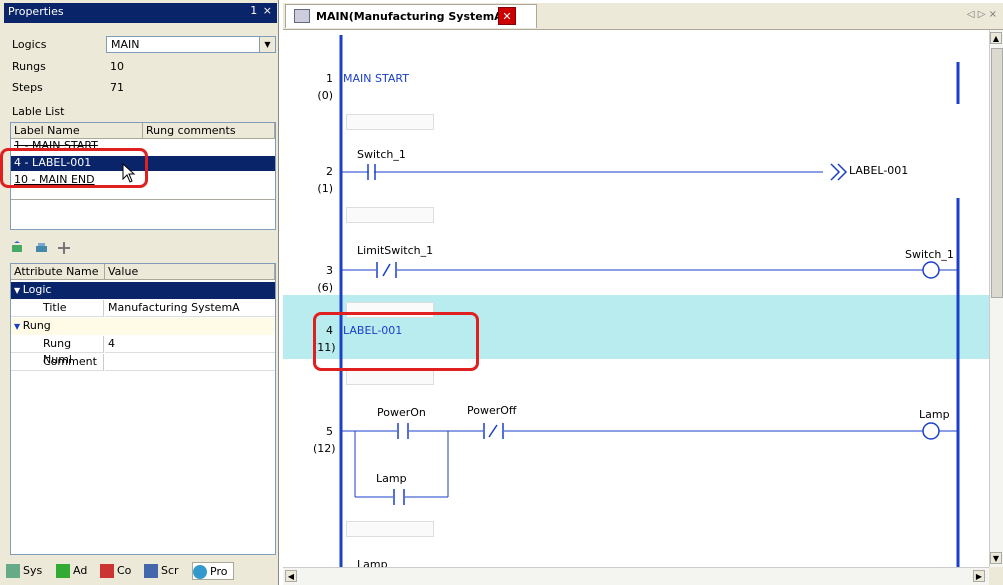  What do you see at coordinates (33, 570) in the screenshot?
I see `tab-sys-label: Sys` at bounding box center [33, 570].